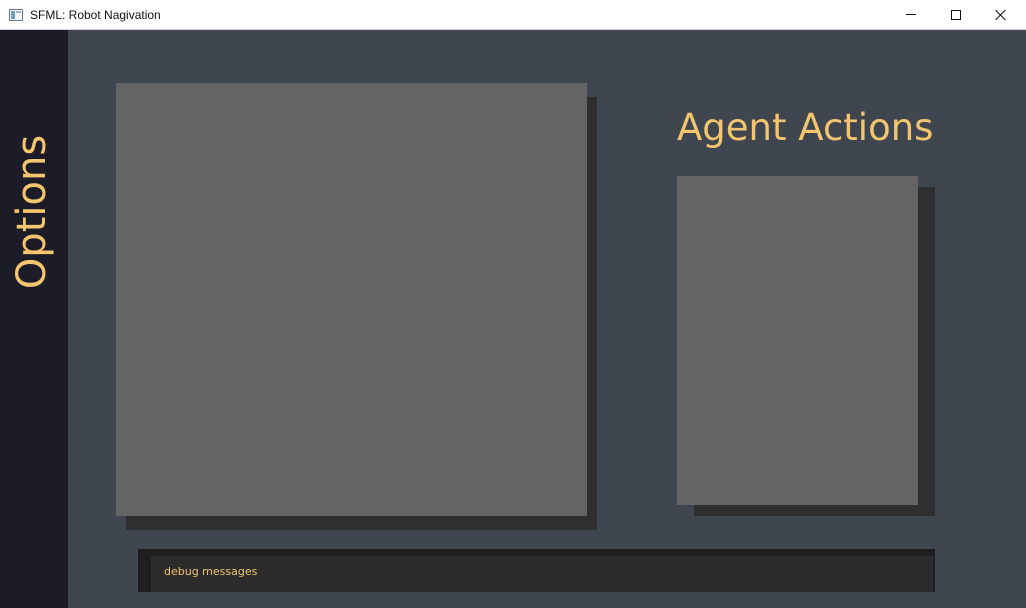 Image resolution: width=1026 pixels, height=608 pixels. What do you see at coordinates (34, 319) in the screenshot?
I see `options-sidebar: Options` at bounding box center [34, 319].